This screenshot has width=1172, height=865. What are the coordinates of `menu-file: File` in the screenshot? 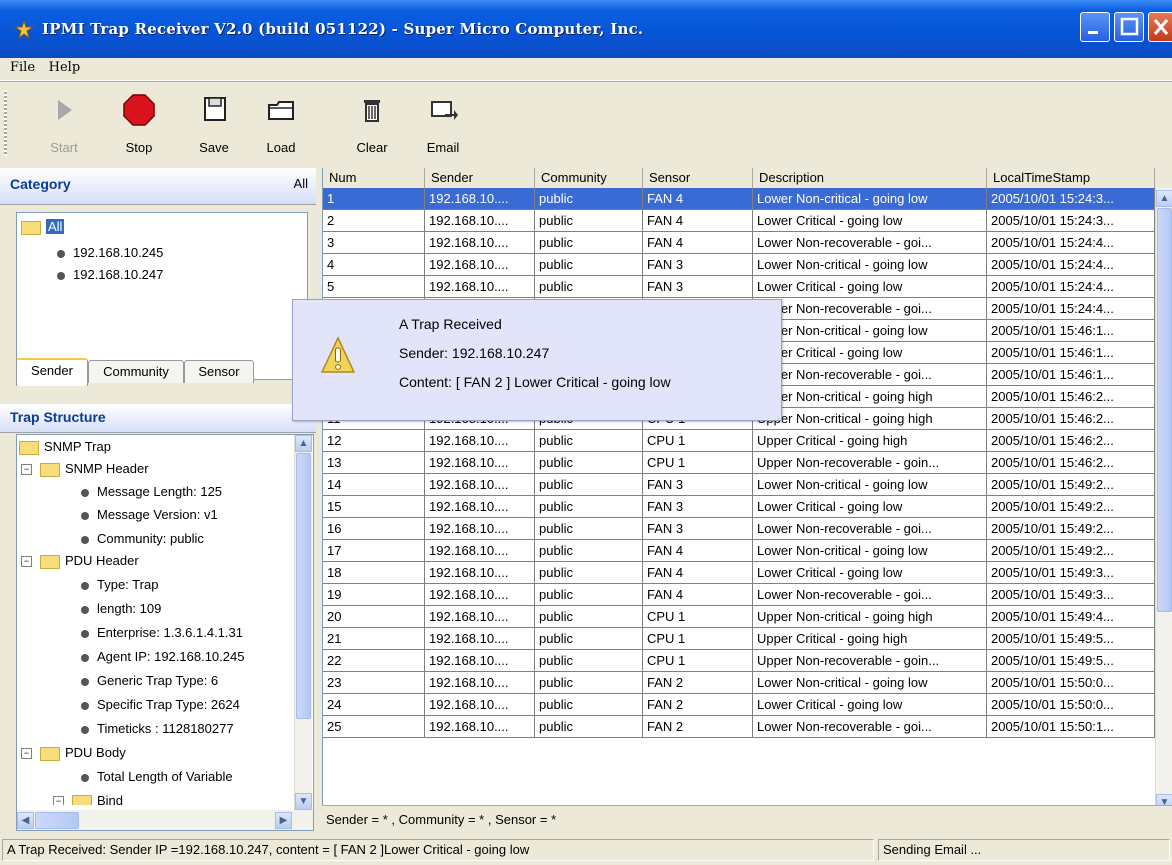 It's located at (22, 67).